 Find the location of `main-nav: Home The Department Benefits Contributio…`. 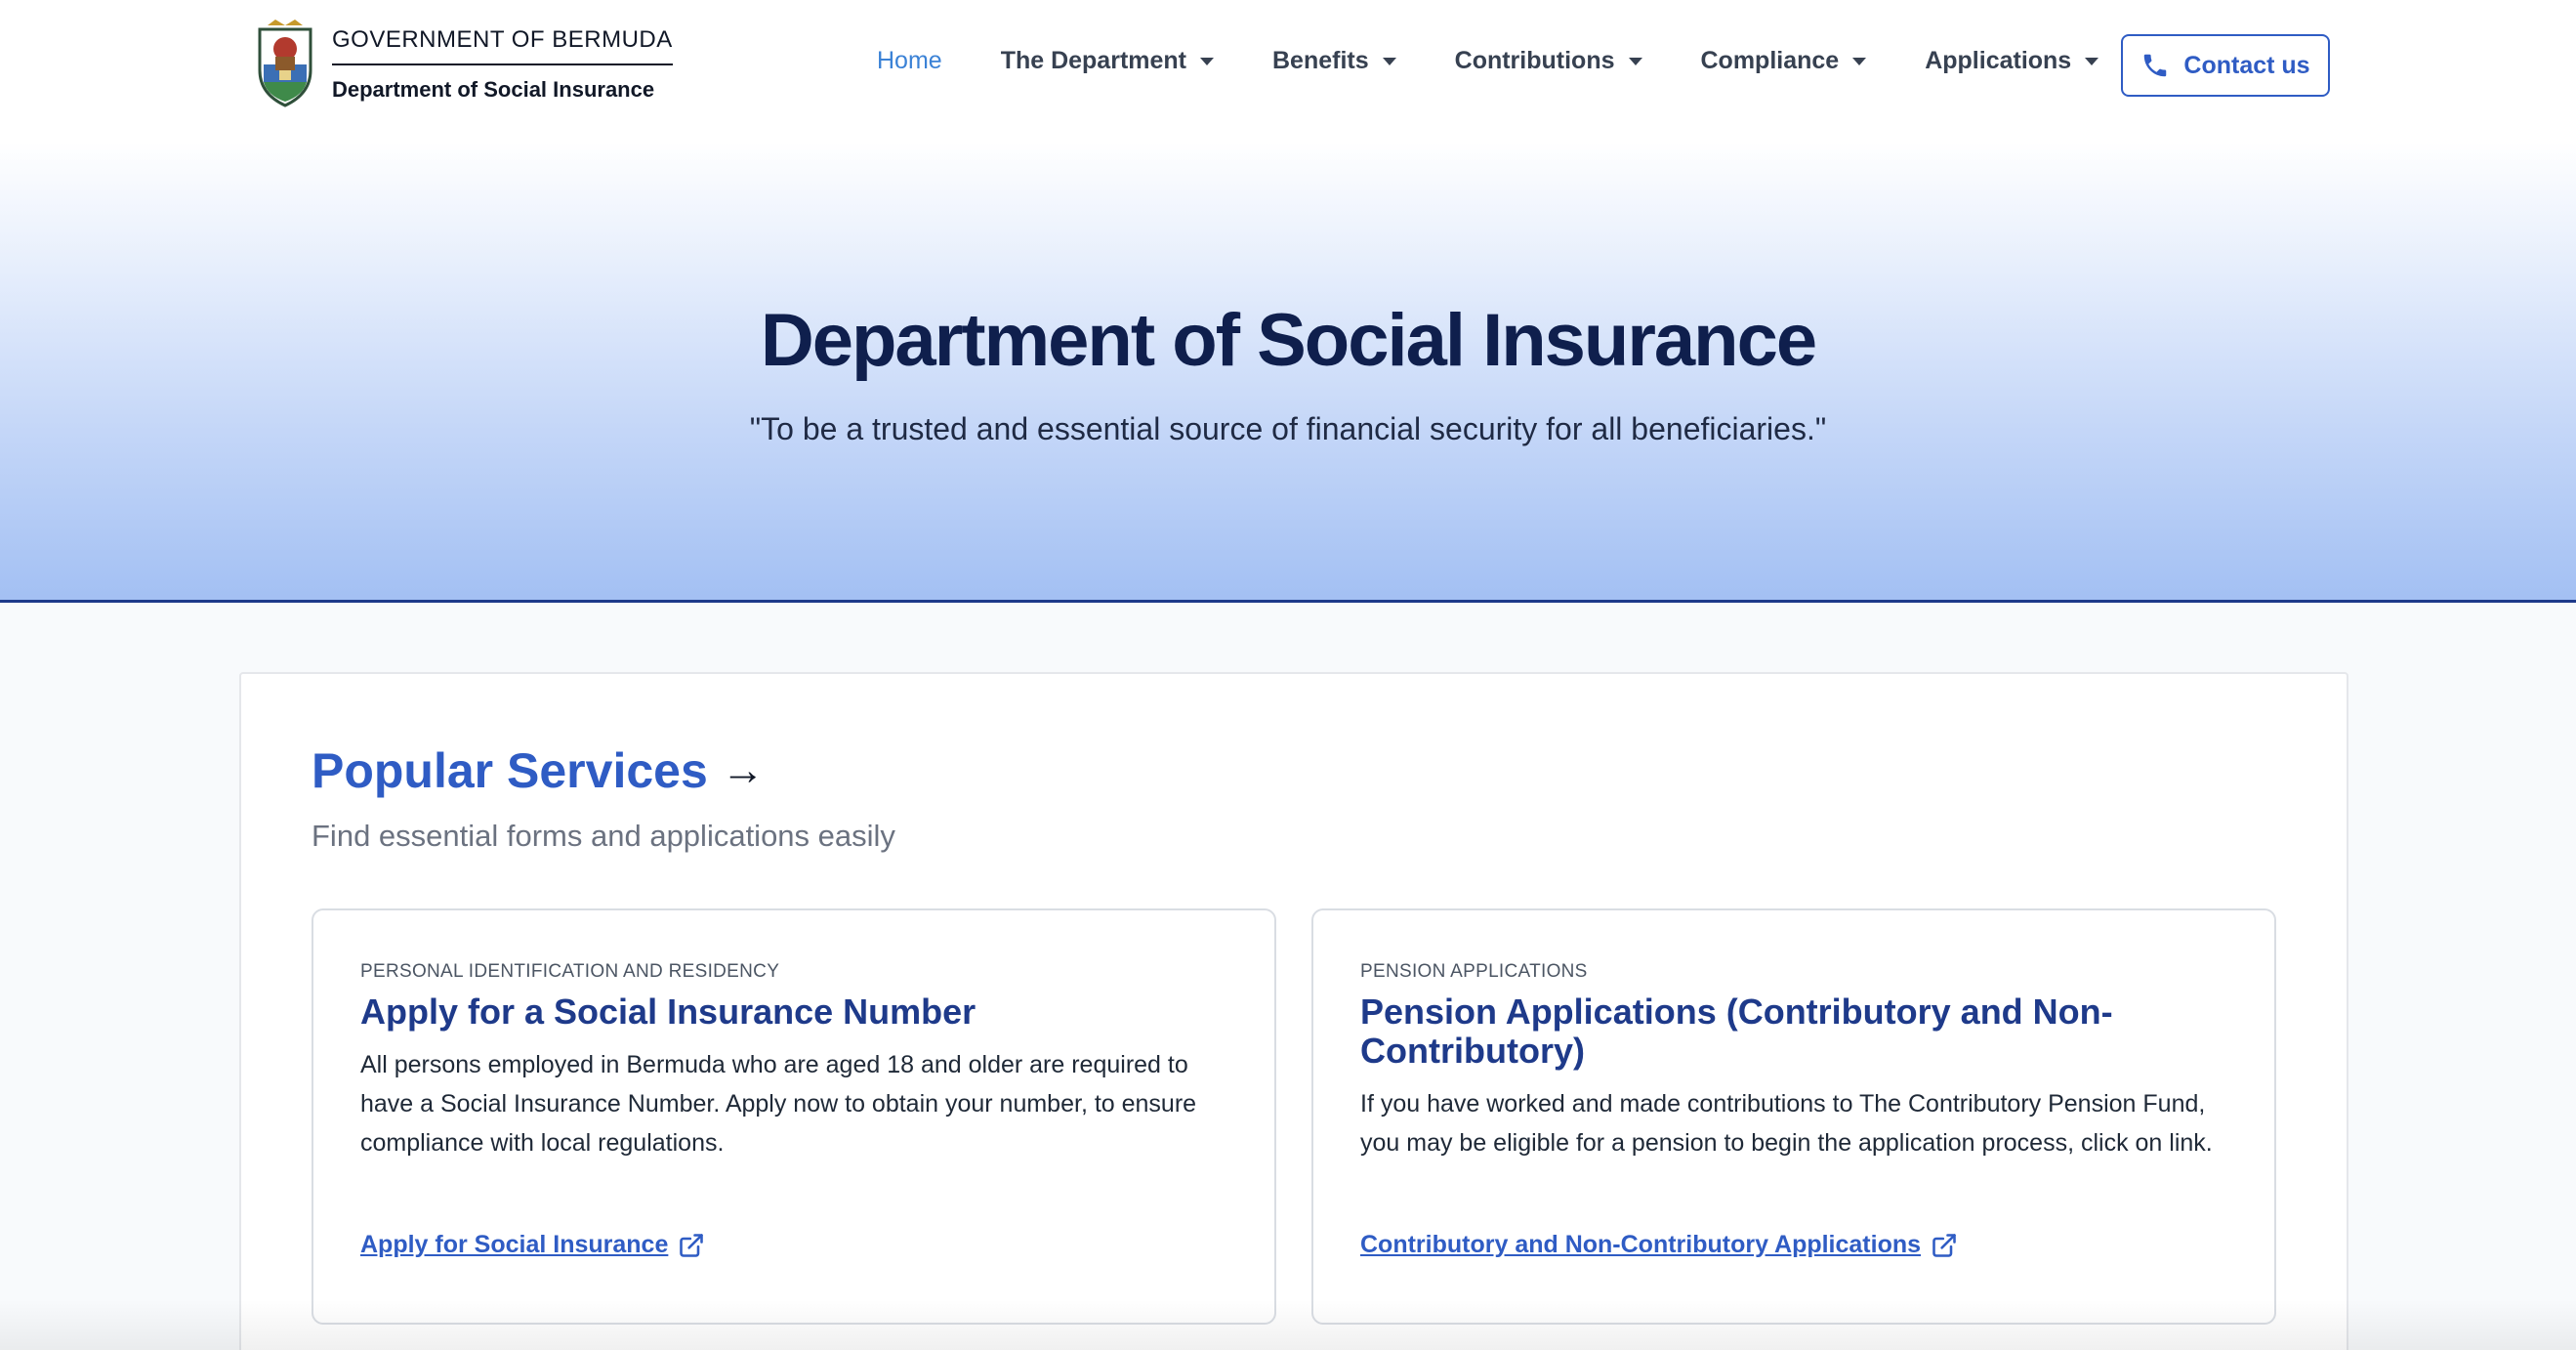

main-nav: Home The Department Benefits Contributio… is located at coordinates (1517, 61).